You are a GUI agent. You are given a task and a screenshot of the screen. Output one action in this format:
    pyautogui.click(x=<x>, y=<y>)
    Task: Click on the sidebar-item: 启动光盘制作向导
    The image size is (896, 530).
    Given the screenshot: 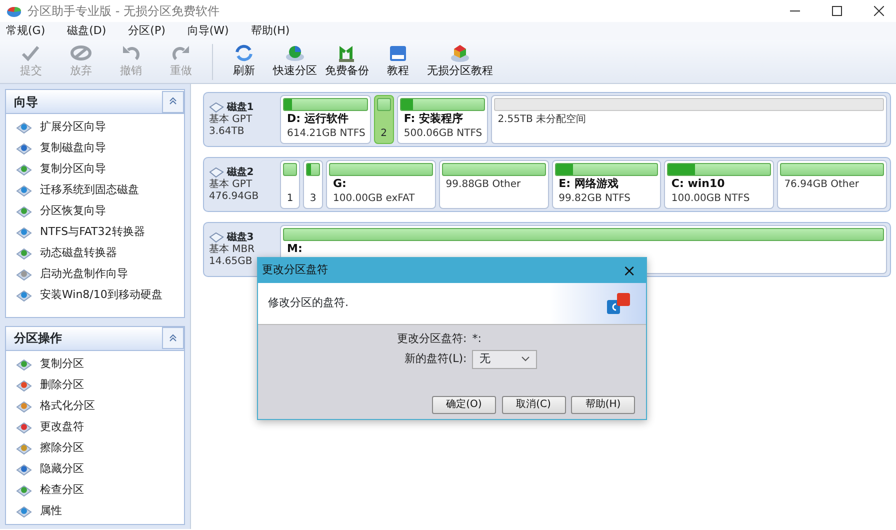 What is the action you would take?
    pyautogui.click(x=95, y=274)
    